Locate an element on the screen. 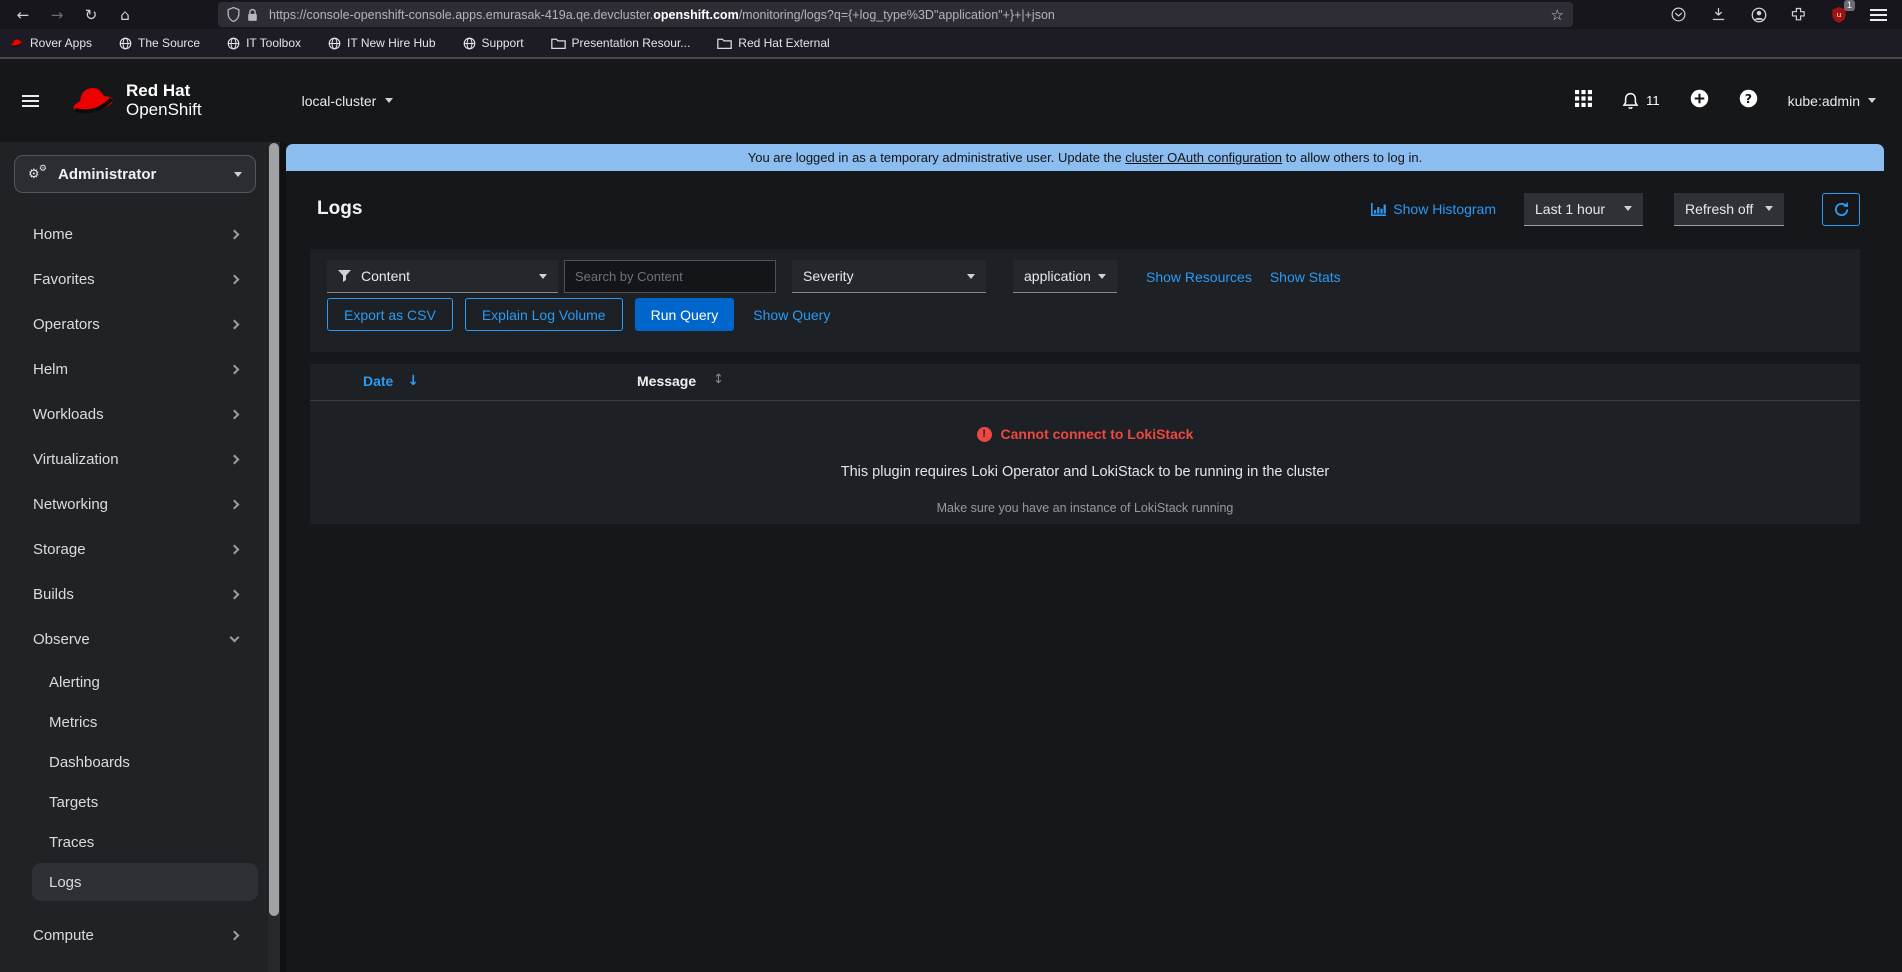 Image resolution: width=1902 pixels, height=972 pixels. sidebar-item-targets: Targets is located at coordinates (134, 802).